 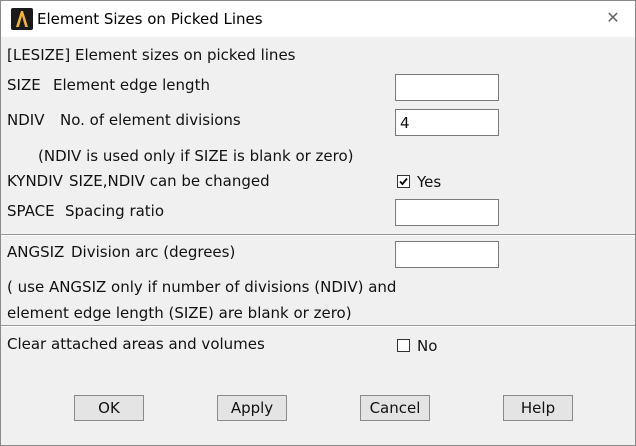 What do you see at coordinates (538, 408) in the screenshot?
I see `help-button: Help` at bounding box center [538, 408].